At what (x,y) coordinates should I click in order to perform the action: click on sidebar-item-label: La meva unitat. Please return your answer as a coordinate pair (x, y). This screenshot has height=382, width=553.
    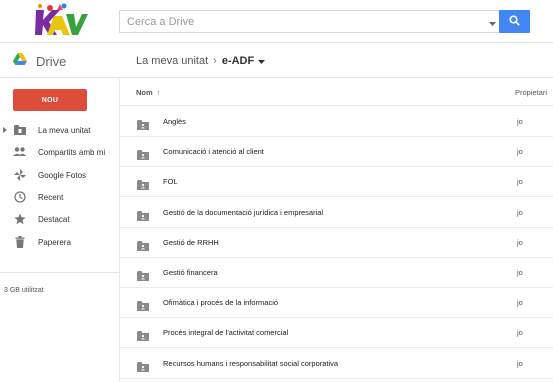
    Looking at the image, I should click on (64, 130).